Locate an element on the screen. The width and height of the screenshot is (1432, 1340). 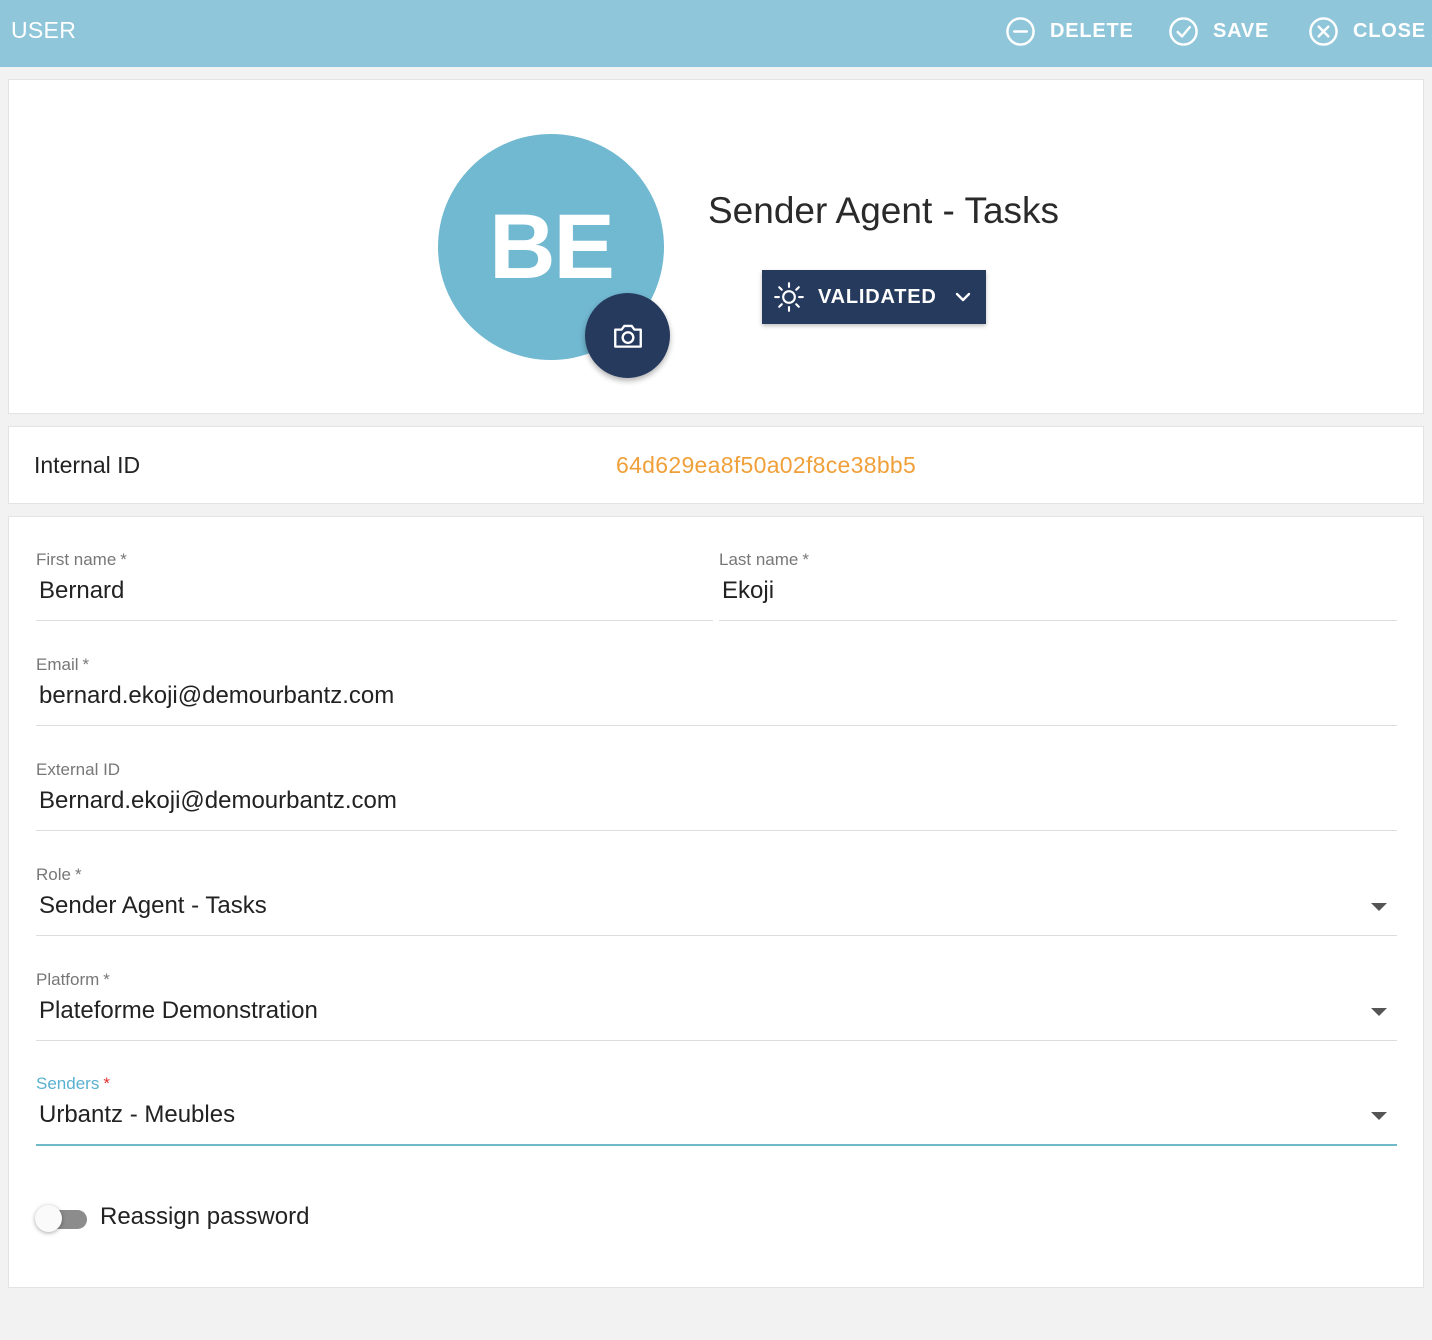
role-selected-value: Sender Agent - Tasks is located at coordinates (153, 906).